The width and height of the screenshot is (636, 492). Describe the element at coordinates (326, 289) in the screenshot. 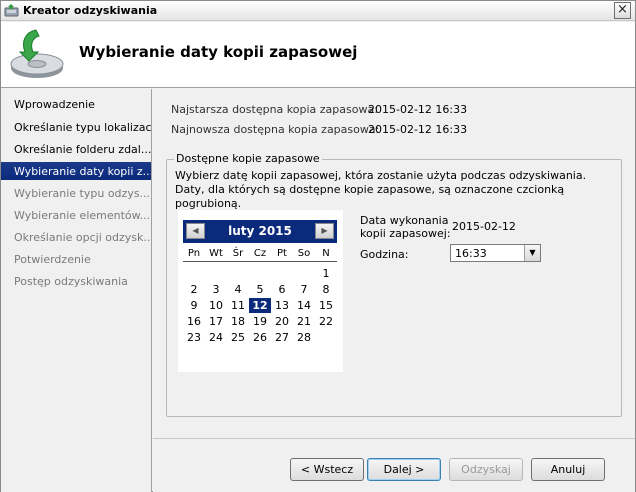

I see `calendar-day: 8` at that location.